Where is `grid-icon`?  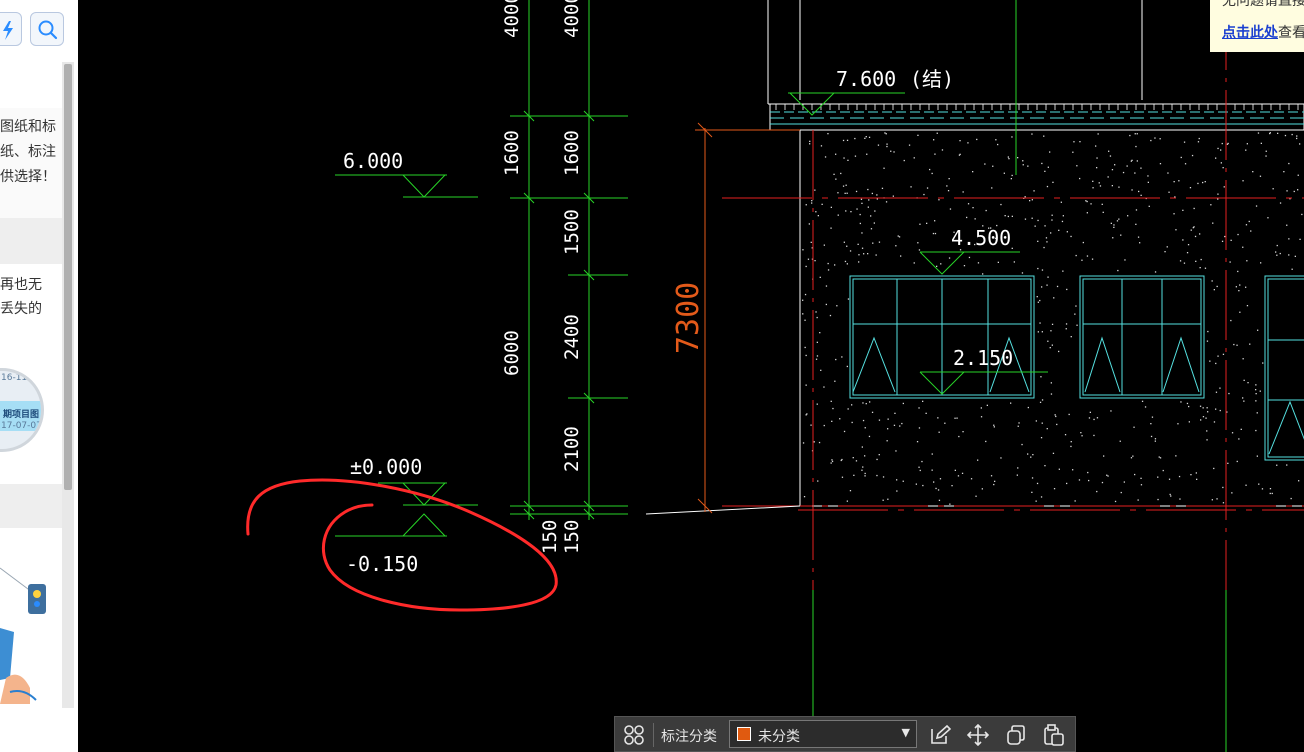
grid-icon is located at coordinates (634, 735).